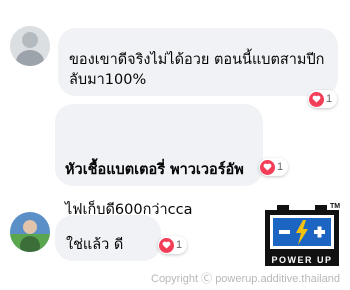 This screenshot has width=350, height=290. I want to click on copyright-watermark: Copyright Ⓒ powerup.additive.thailand, so click(245, 279).